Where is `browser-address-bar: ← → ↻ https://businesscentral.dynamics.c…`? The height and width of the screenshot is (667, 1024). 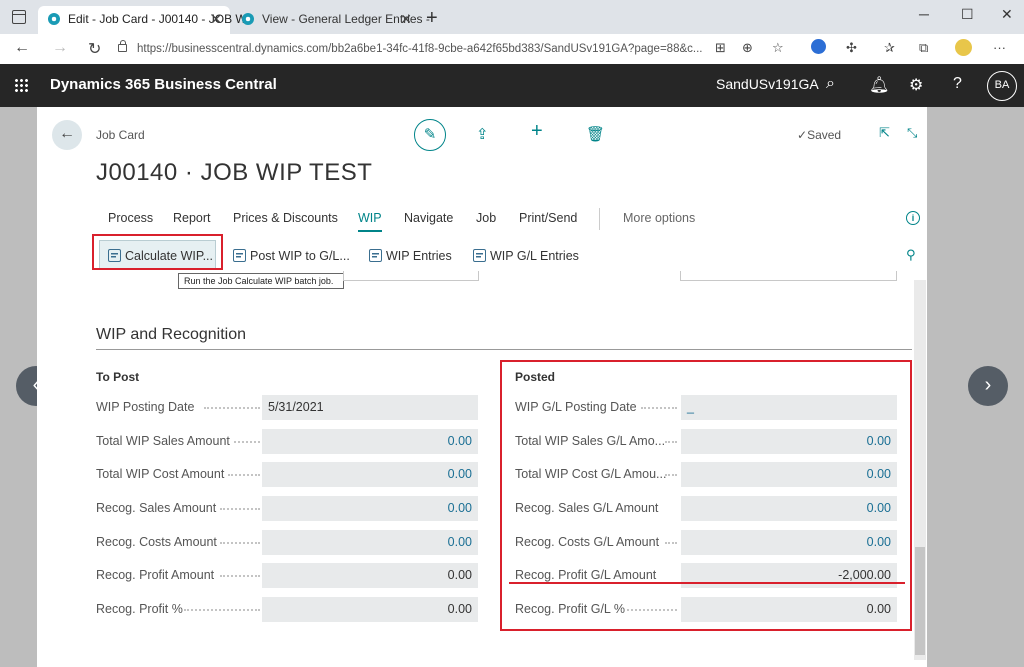
browser-address-bar: ← → ↻ https://businesscentral.dynamics.c… is located at coordinates (512, 49).